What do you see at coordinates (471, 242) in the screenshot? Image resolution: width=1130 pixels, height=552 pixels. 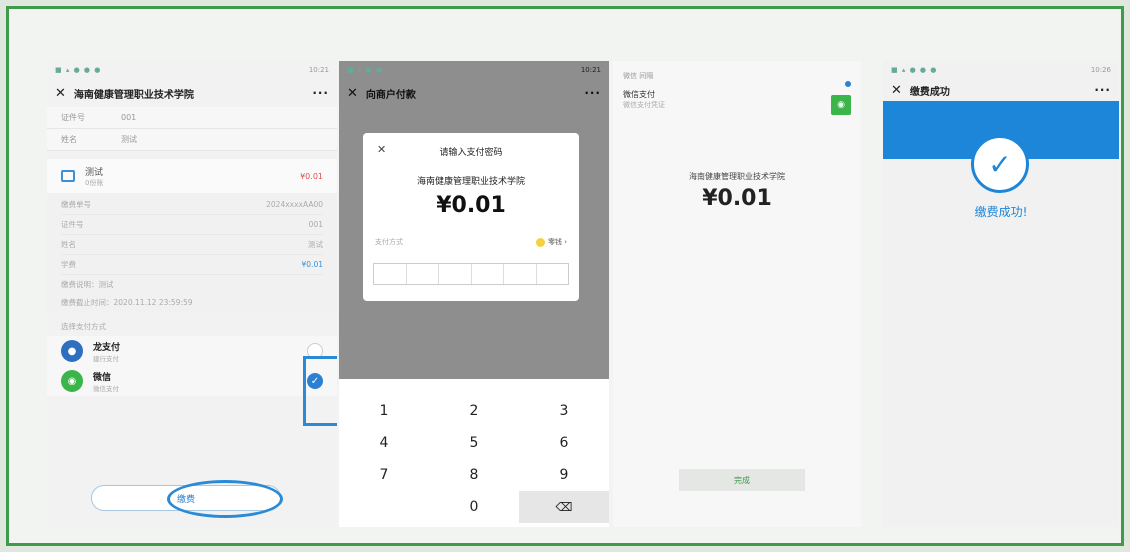 I see `payment-method-row: 支付方式 零钱 ›` at bounding box center [471, 242].